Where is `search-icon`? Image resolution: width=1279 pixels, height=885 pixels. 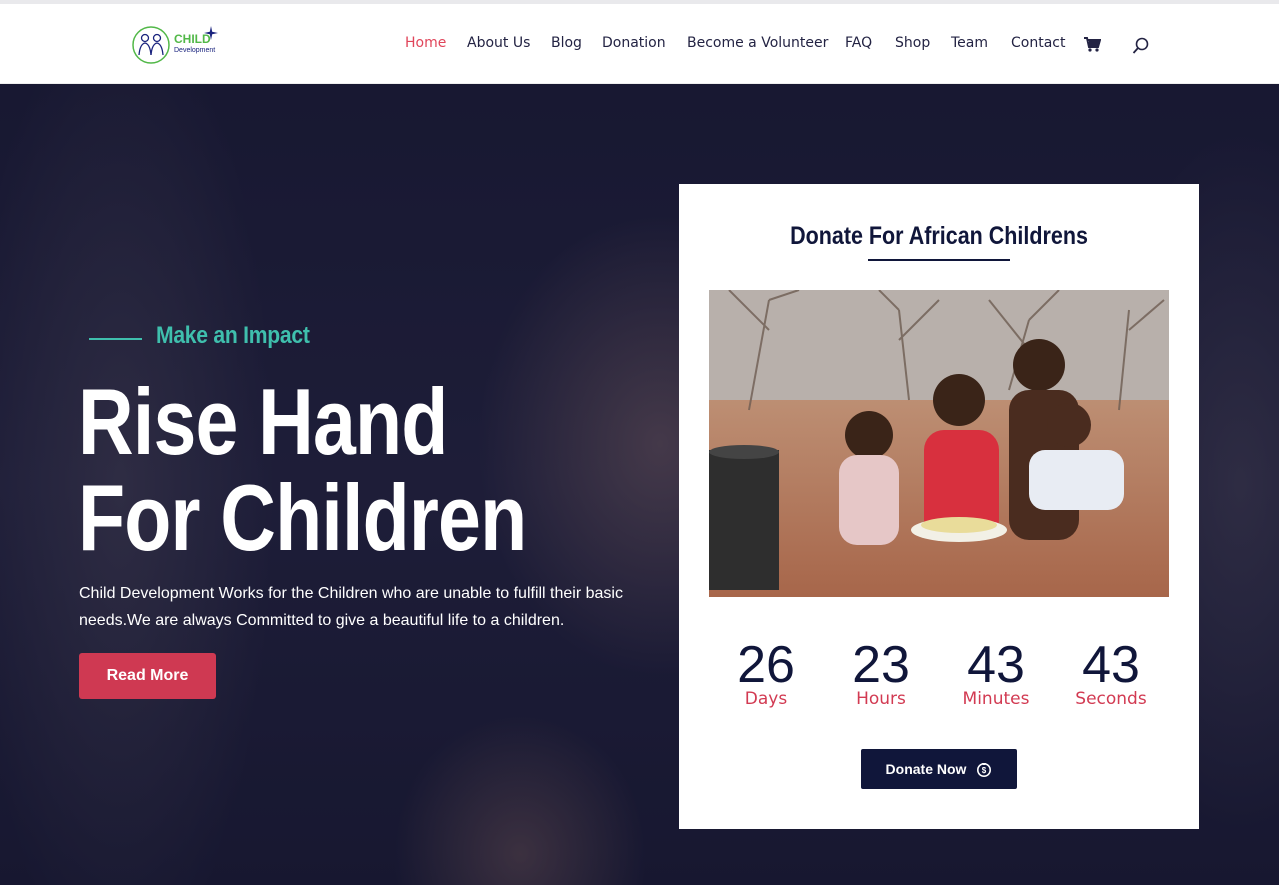 search-icon is located at coordinates (1141, 46).